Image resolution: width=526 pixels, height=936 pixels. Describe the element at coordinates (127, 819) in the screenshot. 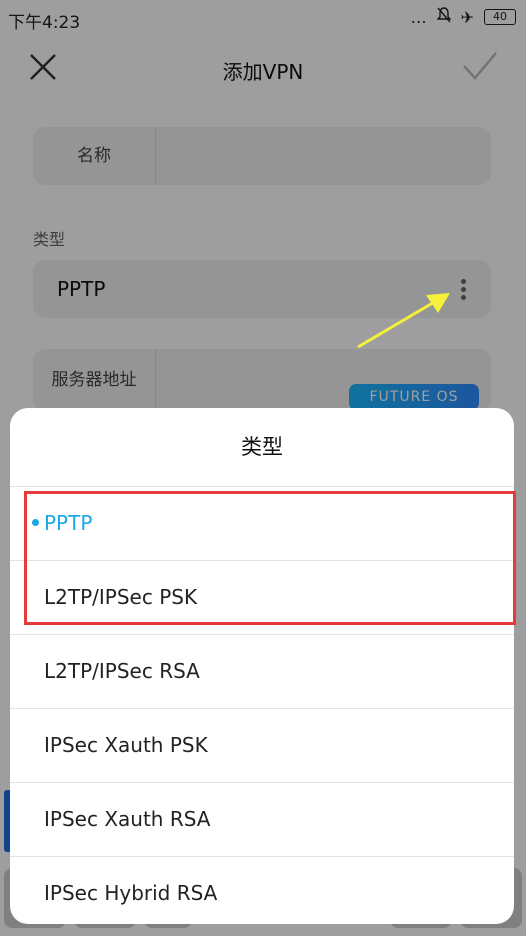

I see `option-label: IPSec Xauth RSA` at that location.